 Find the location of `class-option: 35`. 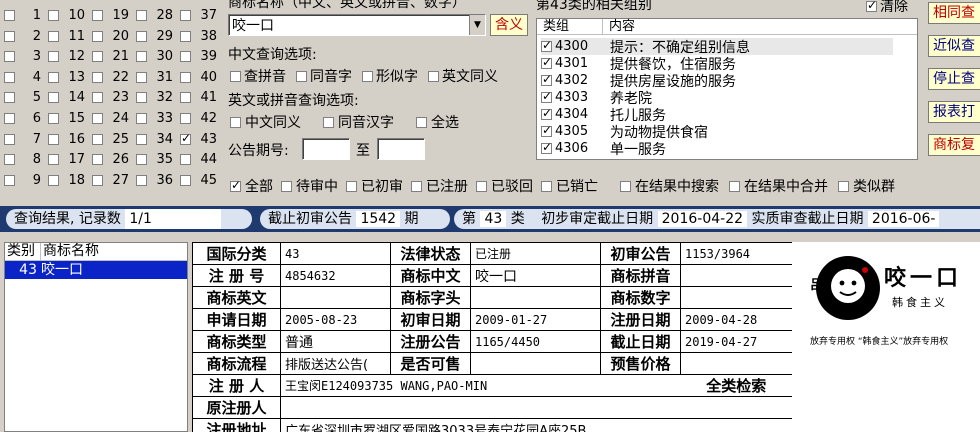

class-option: 35 is located at coordinates (154, 159).